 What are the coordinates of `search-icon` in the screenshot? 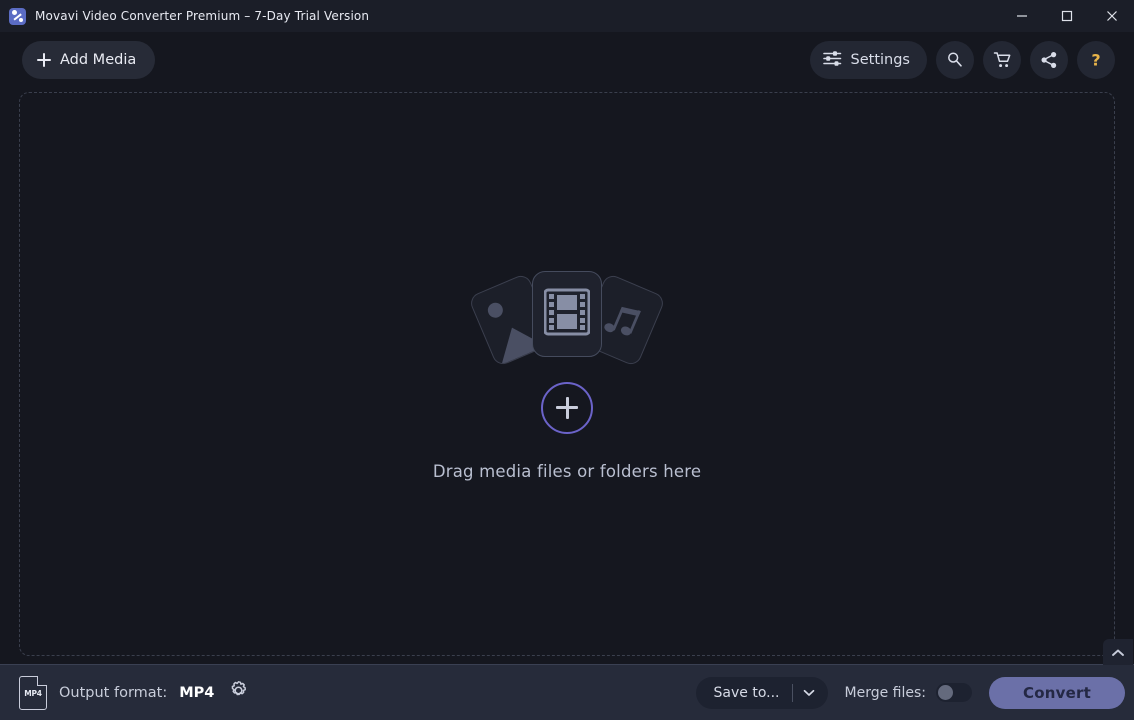 It's located at (955, 60).